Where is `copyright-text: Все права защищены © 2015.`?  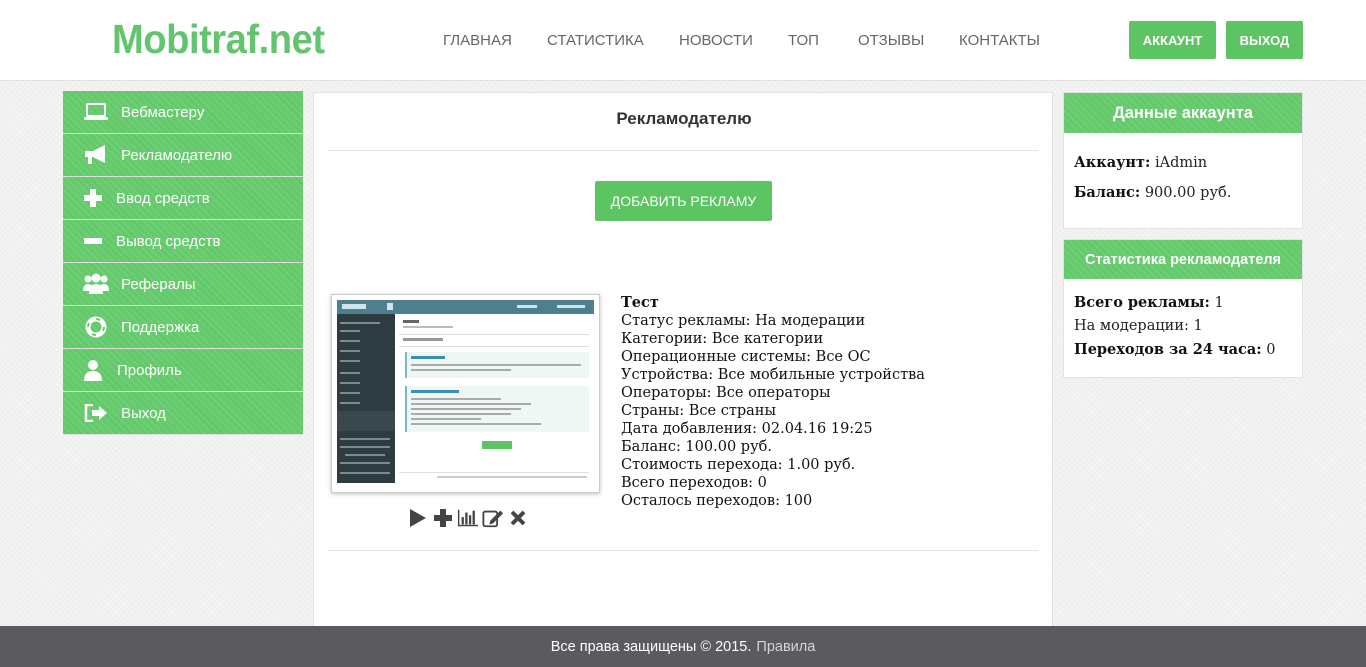
copyright-text: Все права защищены © 2015. is located at coordinates (651, 646).